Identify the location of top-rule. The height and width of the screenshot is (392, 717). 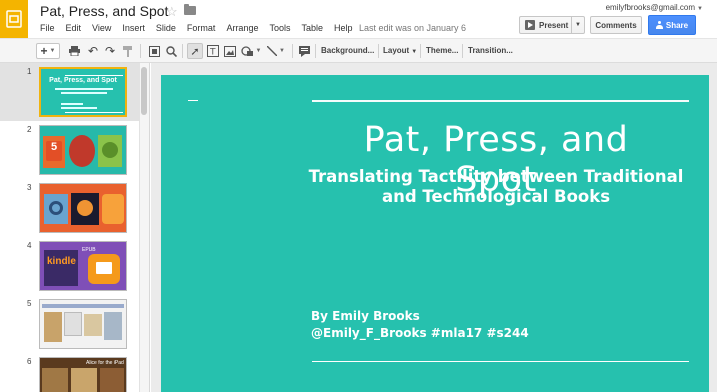
(500, 101).